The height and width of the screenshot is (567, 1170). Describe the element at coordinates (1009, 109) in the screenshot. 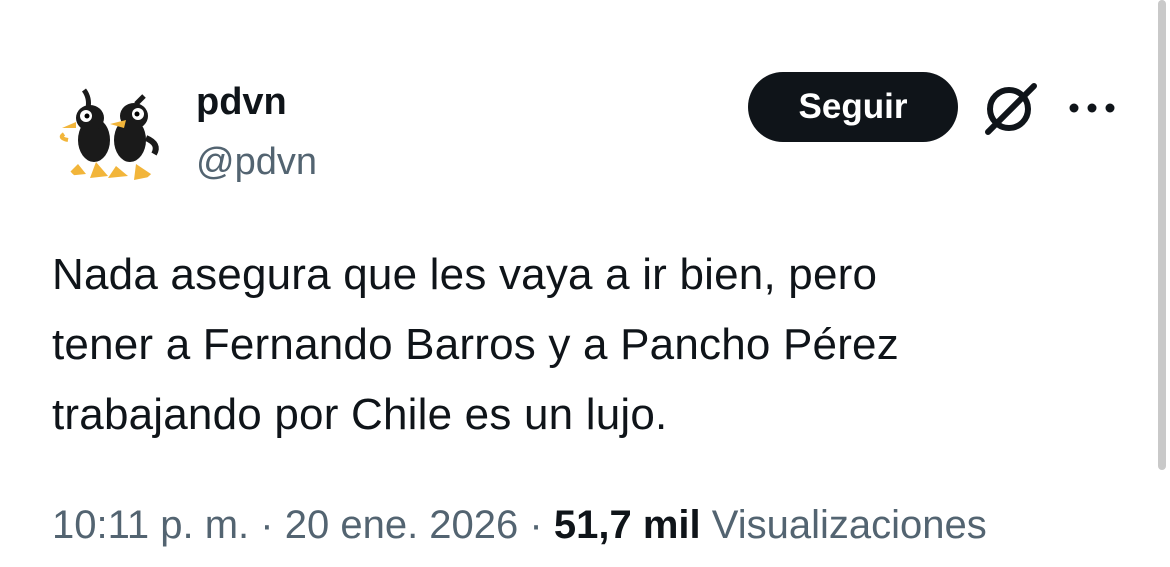

I see `grok-icon` at that location.